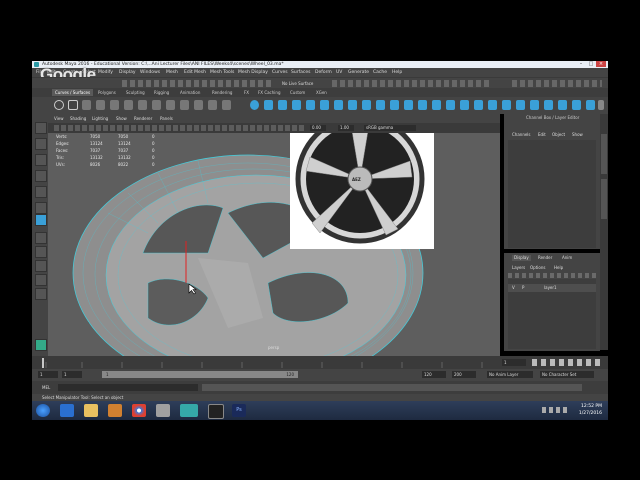 This screenshot has width=640, height=480. Describe the element at coordinates (269, 92) in the screenshot. I see `shelf-tab-fx-caching: FX Caching` at that location.